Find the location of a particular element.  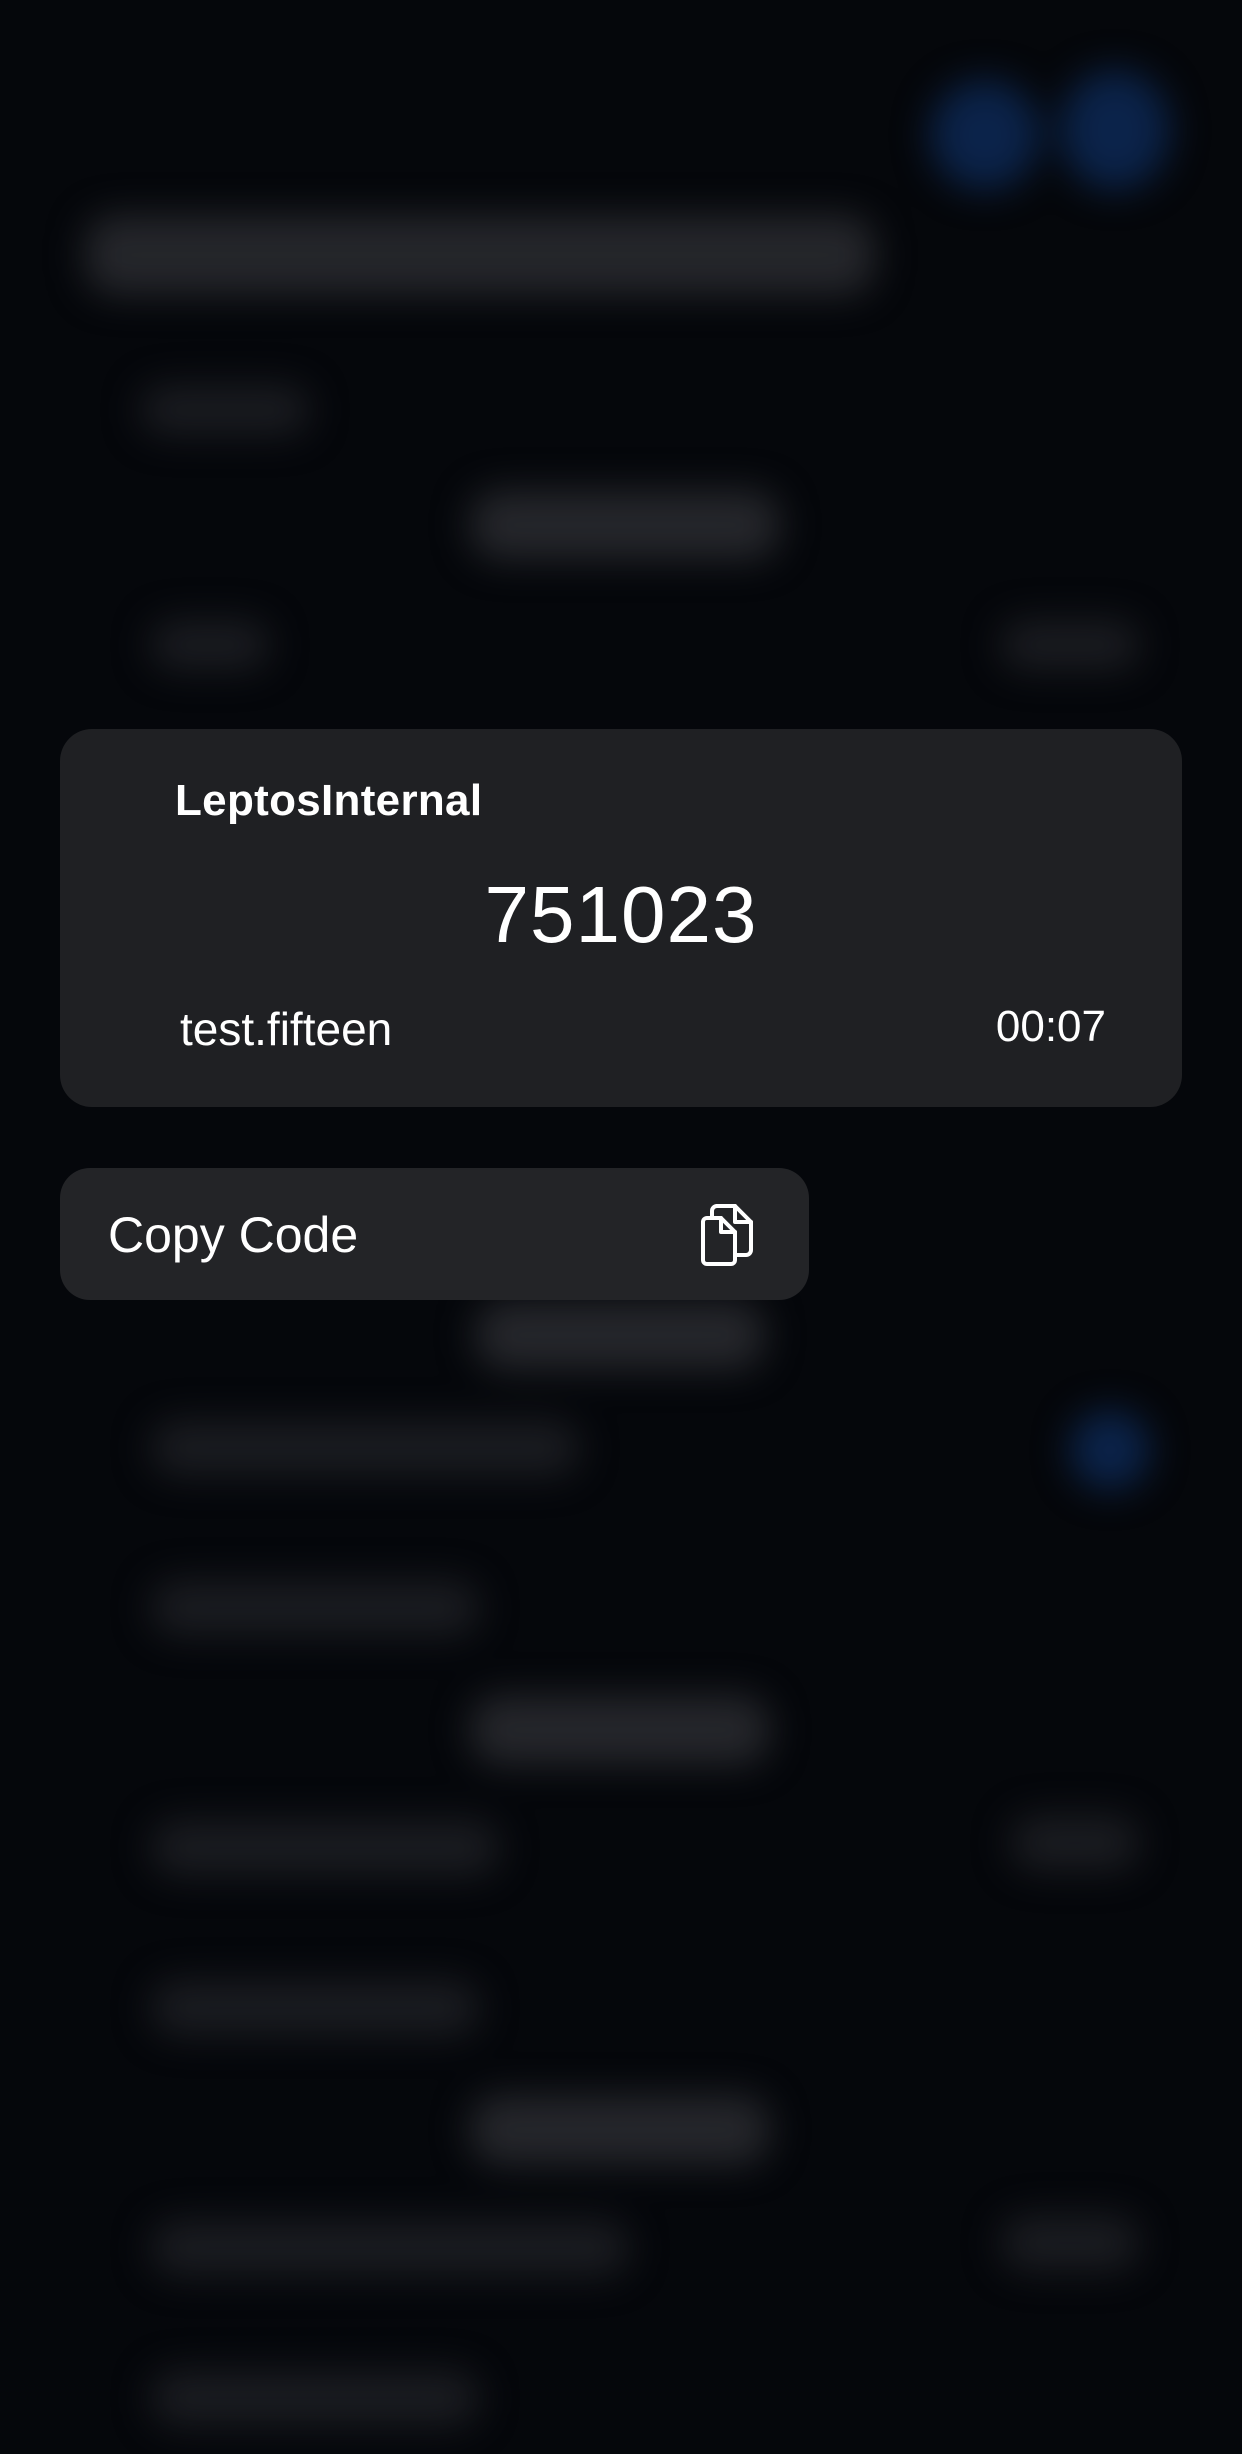

blurred-icon is located at coordinates (1110, 1450).